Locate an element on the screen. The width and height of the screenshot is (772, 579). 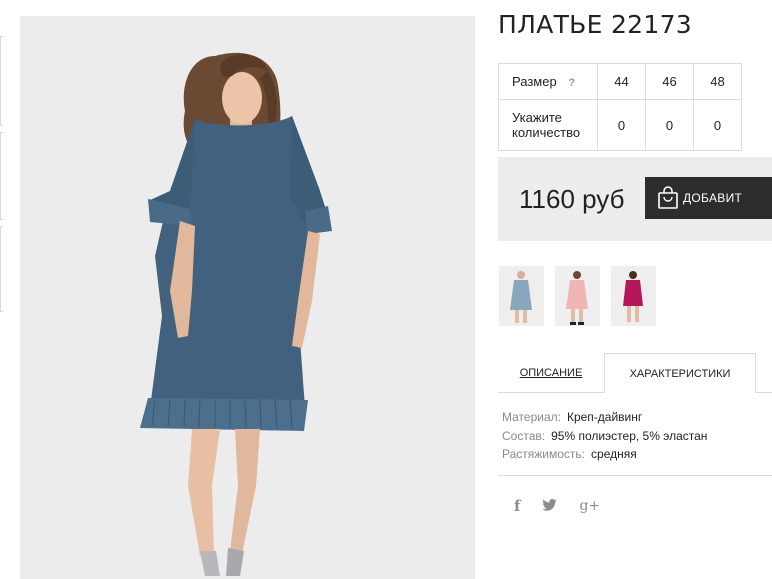
divider is located at coordinates (635, 475).